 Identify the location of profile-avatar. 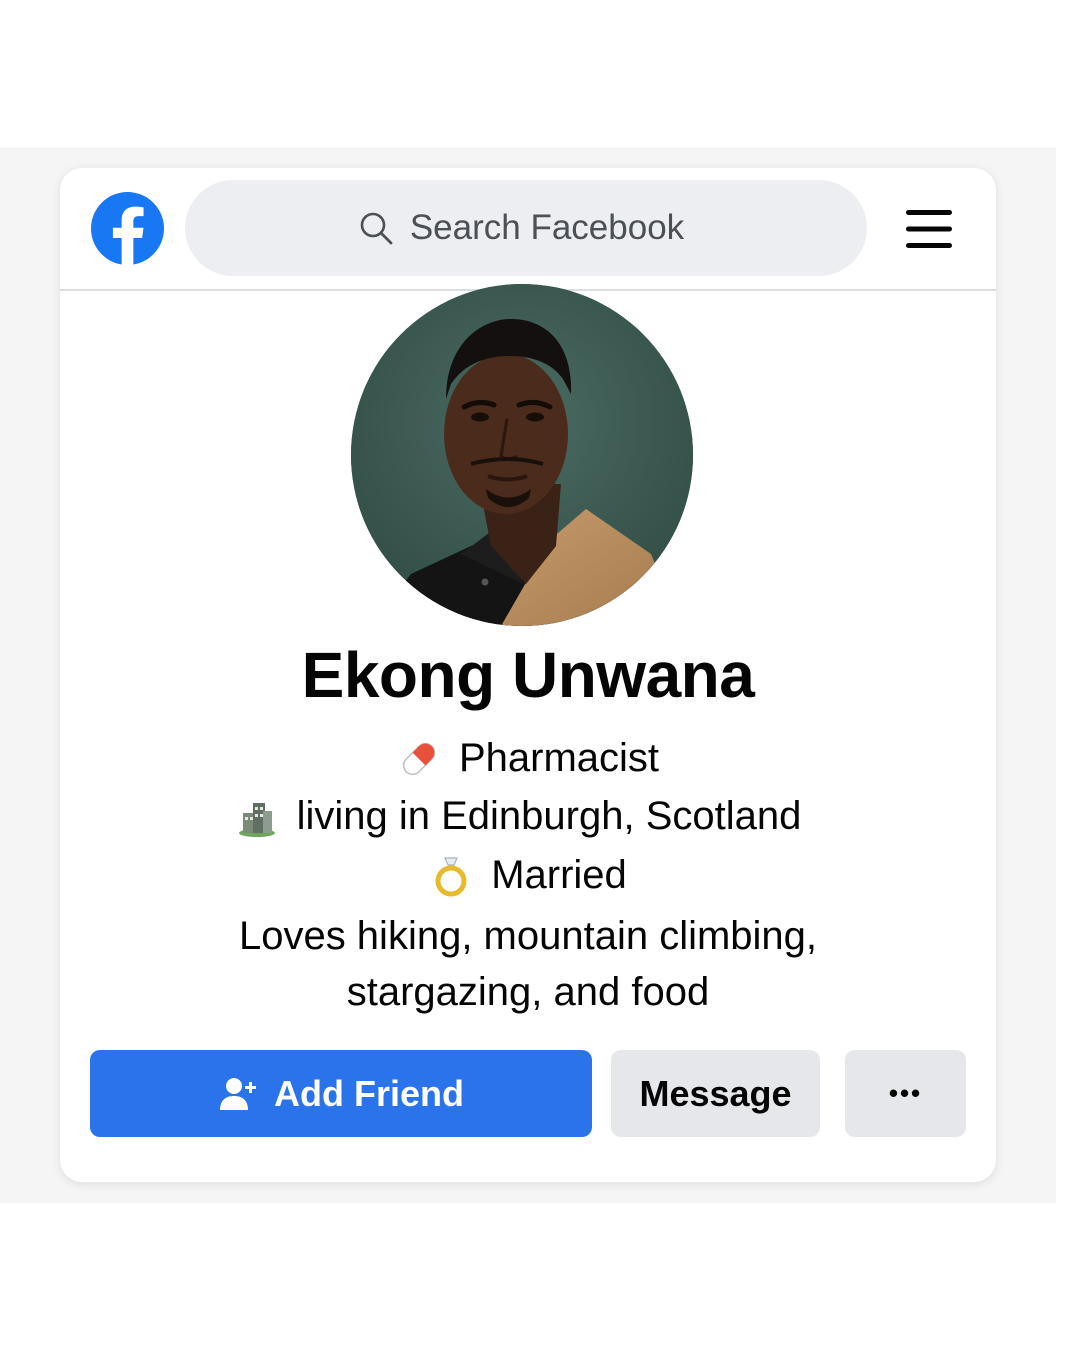
(522, 455).